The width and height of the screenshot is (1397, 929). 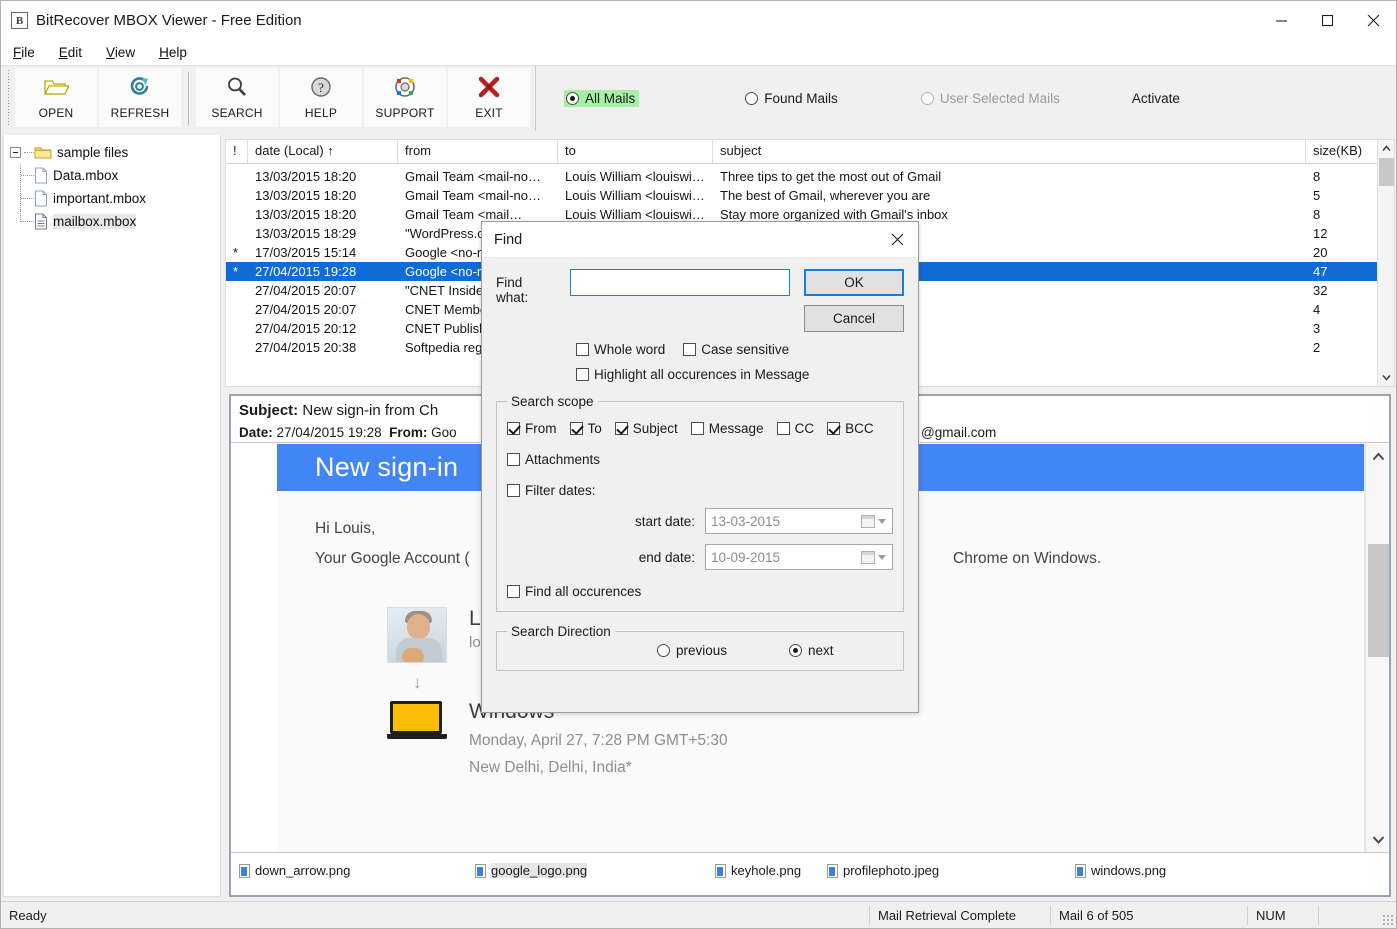 What do you see at coordinates (306, 271) in the screenshot?
I see `row-date: 27/04/2015 19:28` at bounding box center [306, 271].